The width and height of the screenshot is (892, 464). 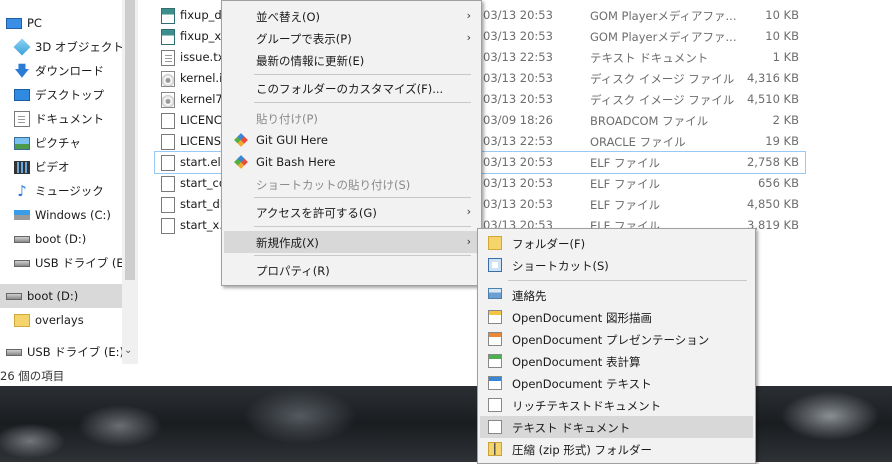 What do you see at coordinates (75, 143) in the screenshot?
I see `nav-item-pictures: ピクチャ` at bounding box center [75, 143].